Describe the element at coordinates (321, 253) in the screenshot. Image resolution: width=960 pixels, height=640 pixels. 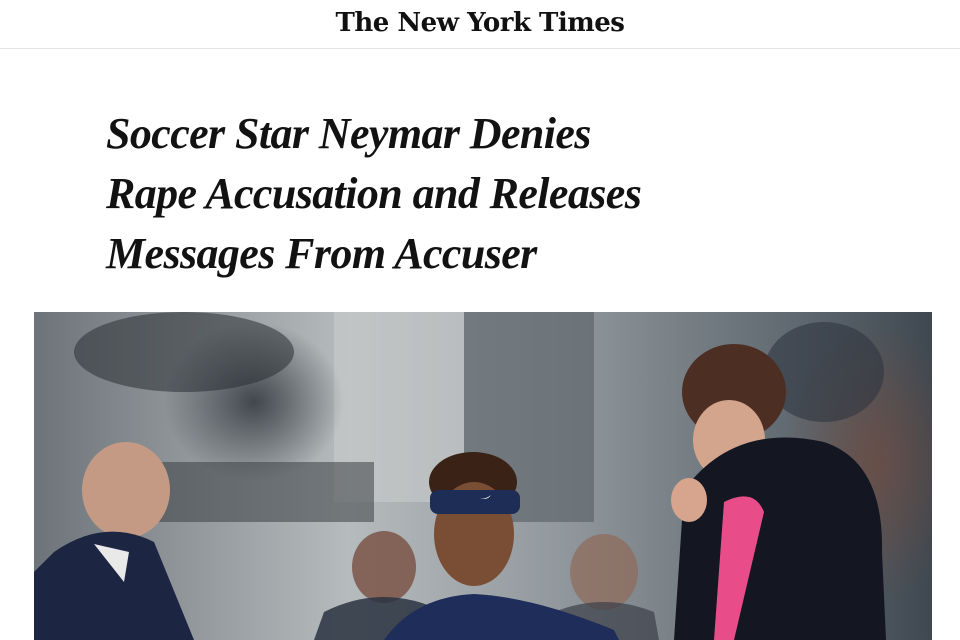
I see `headline-line-3: Messages From Accuser` at that location.